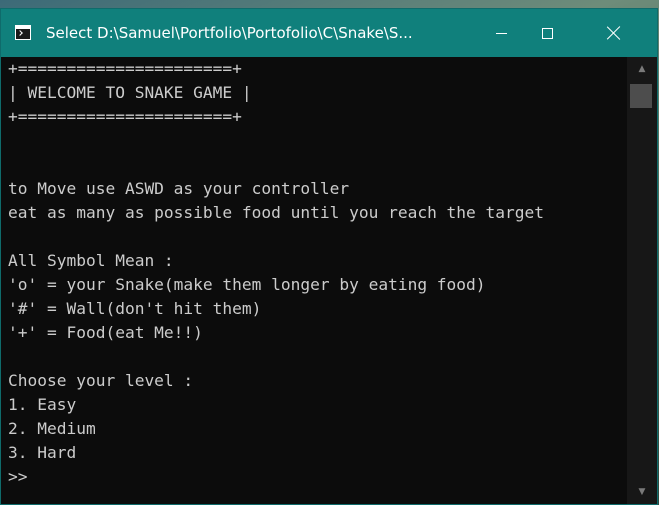  Describe the element at coordinates (23, 32) in the screenshot. I see `console-app-icon` at that location.